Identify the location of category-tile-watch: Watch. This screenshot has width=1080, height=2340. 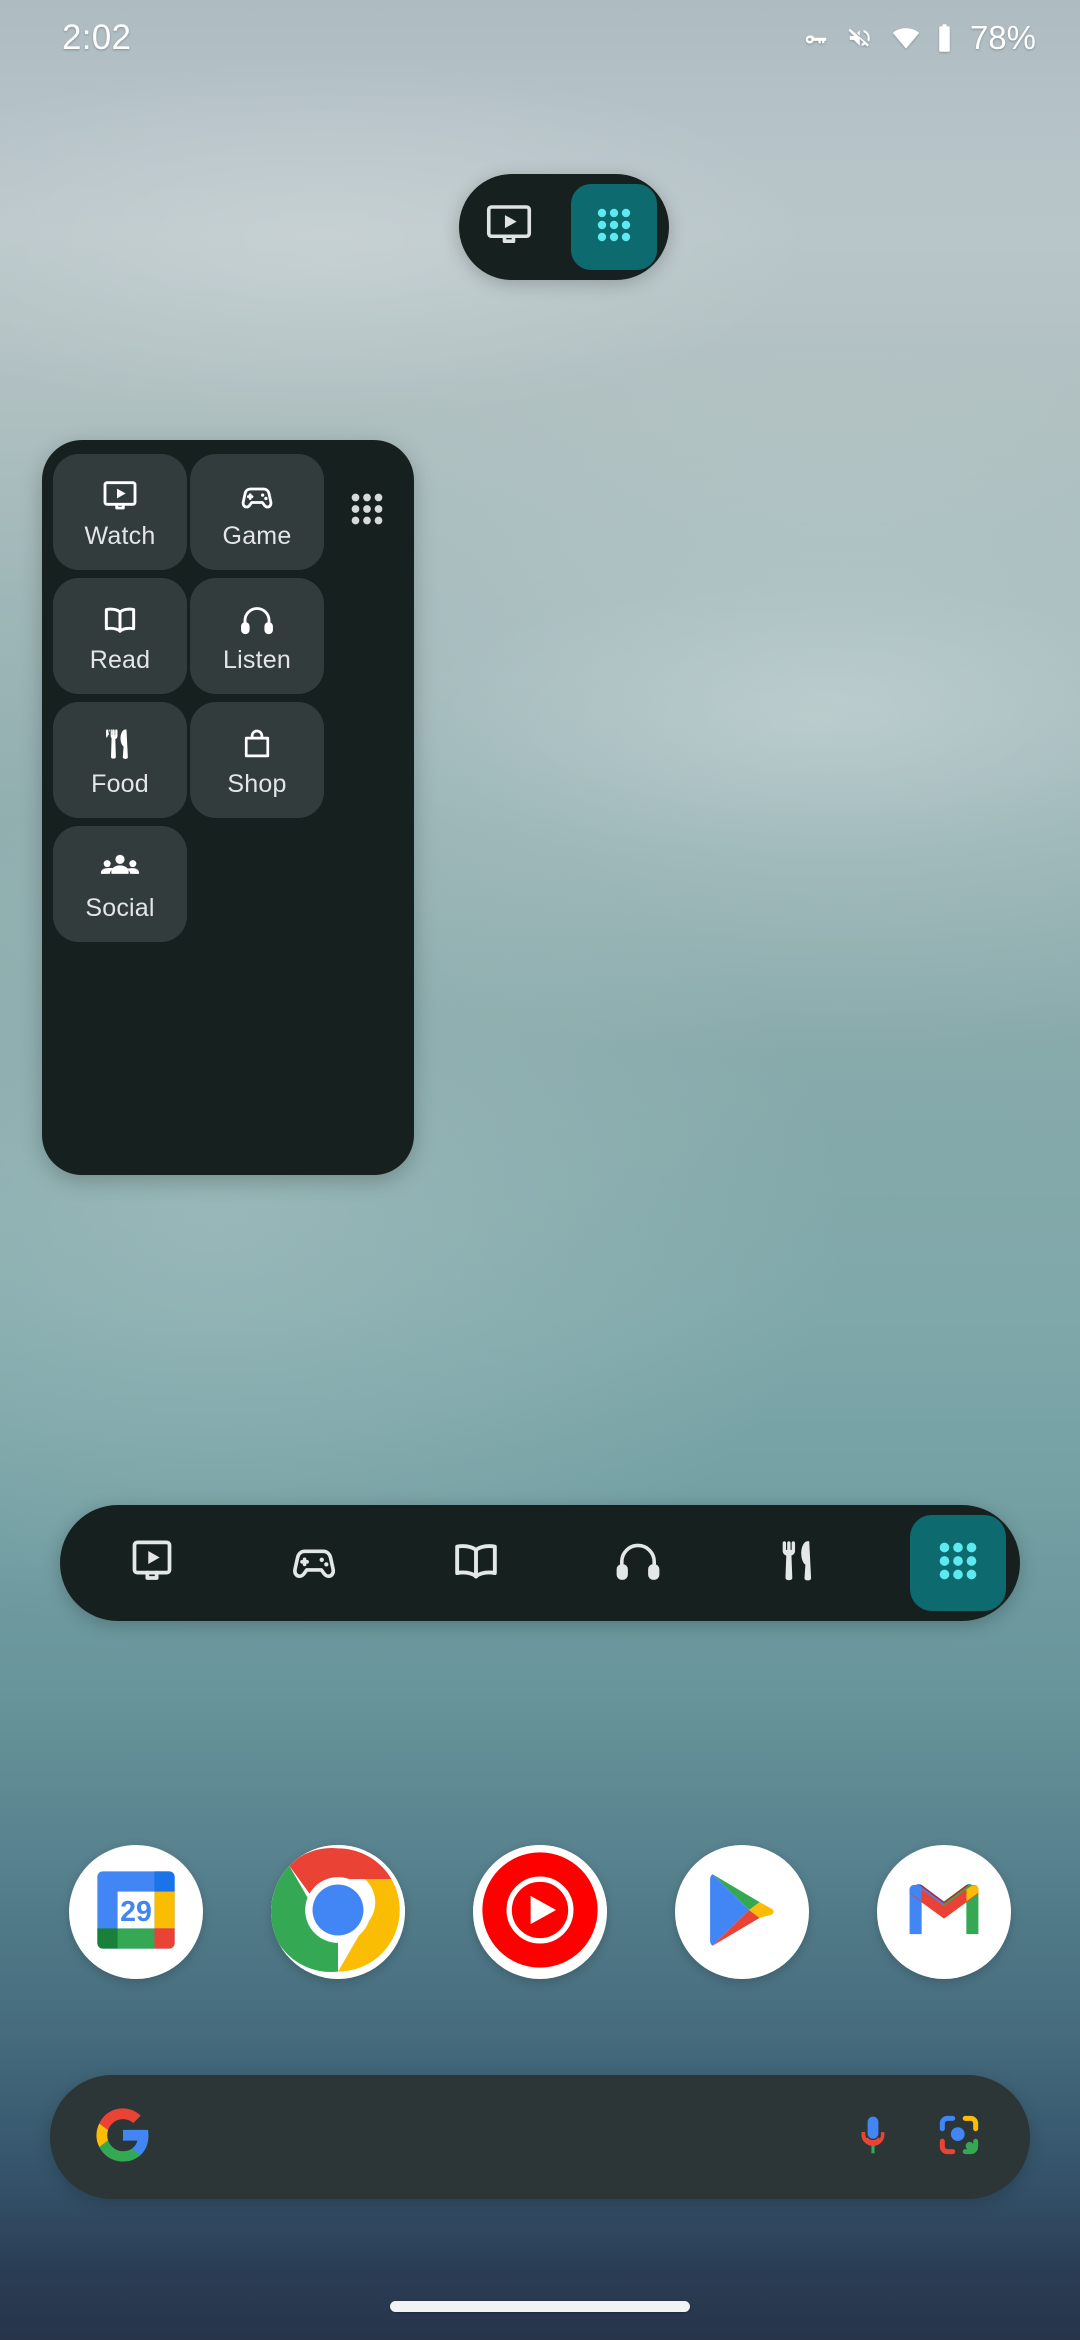
(120, 512).